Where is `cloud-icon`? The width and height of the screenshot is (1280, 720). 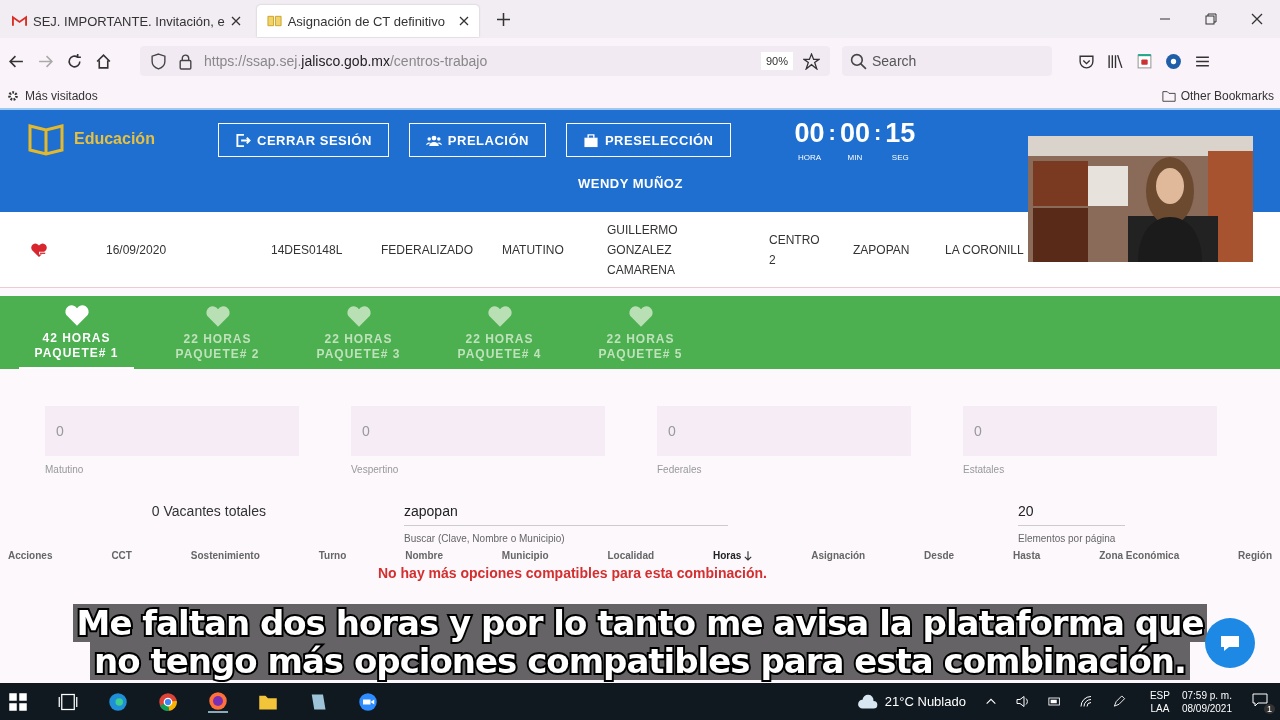 cloud-icon is located at coordinates (867, 701).